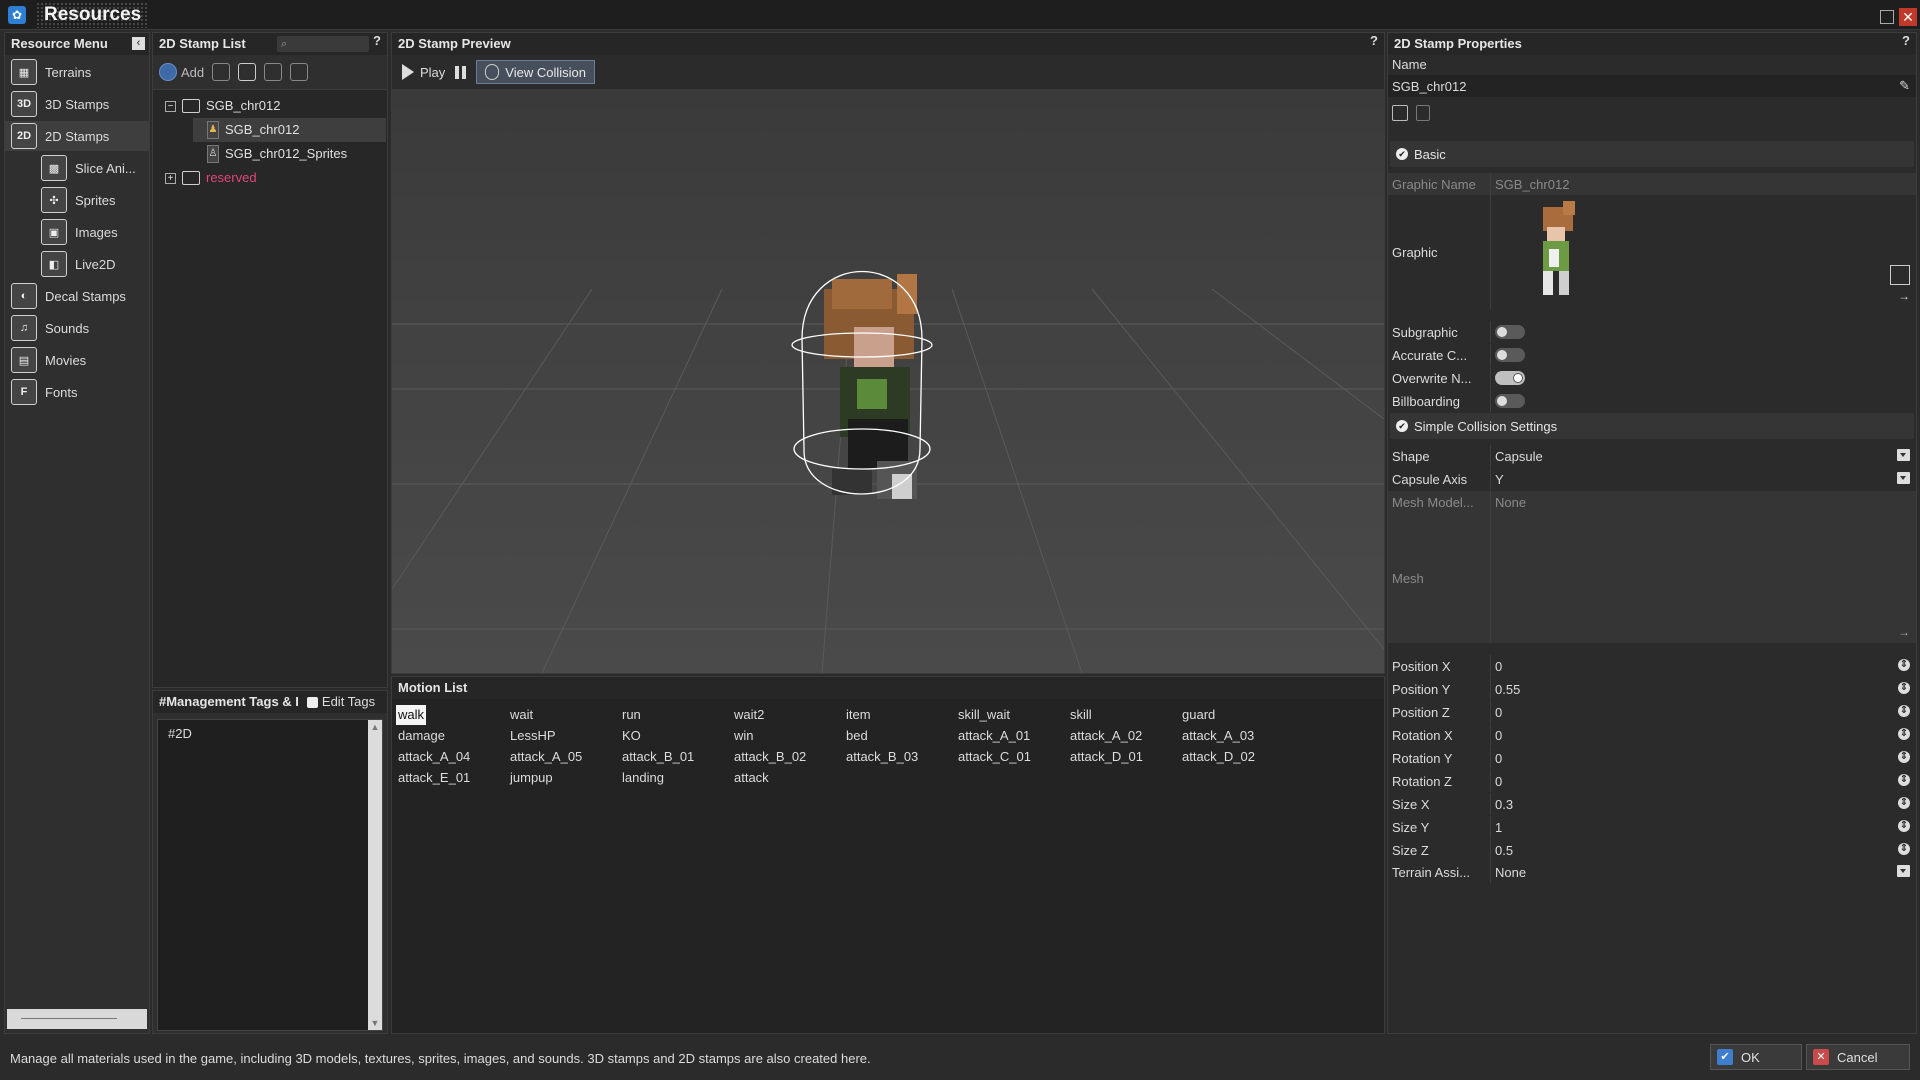 The width and height of the screenshot is (1920, 1080). Describe the element at coordinates (1887, 17) in the screenshot. I see `maximize-button` at that location.